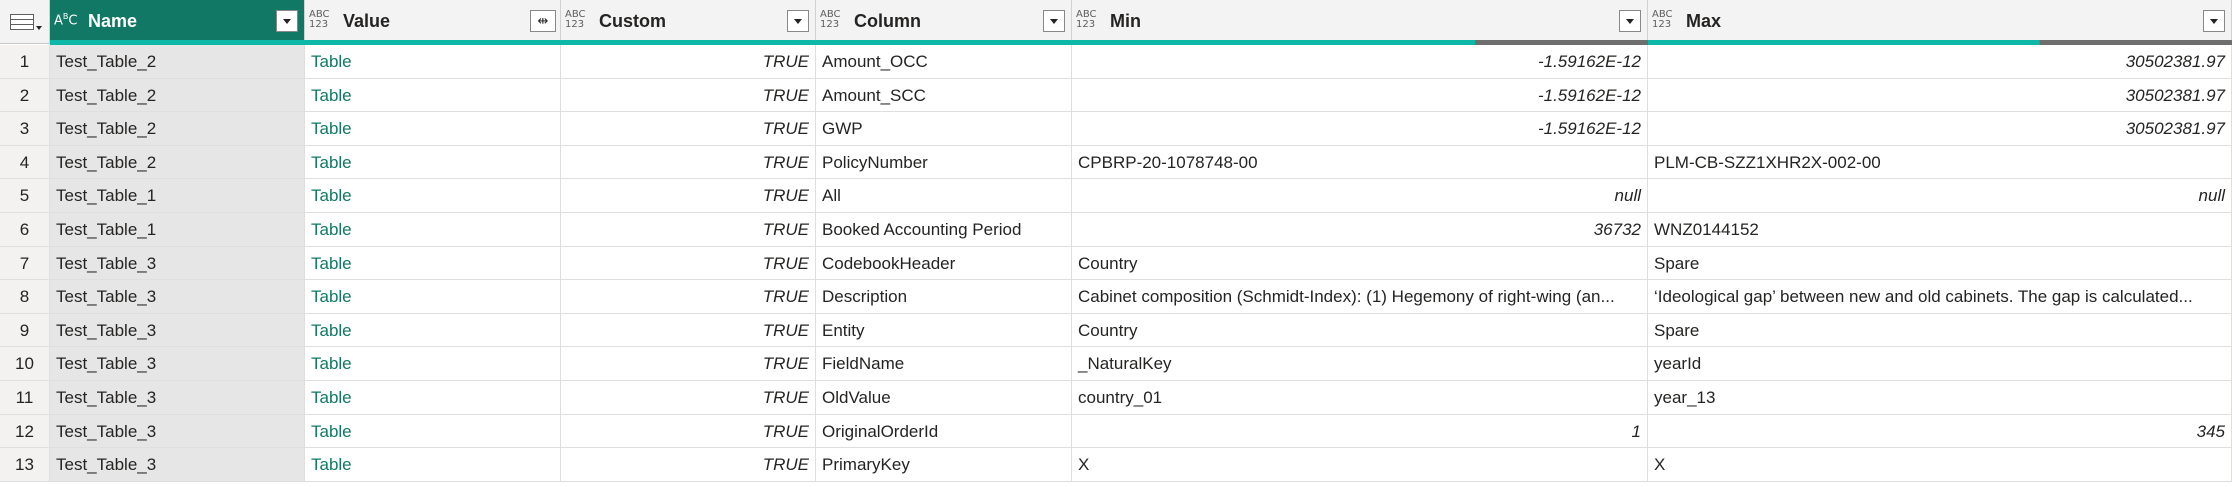  Describe the element at coordinates (433, 22) in the screenshot. I see `column-header-value: ABC 123 Value ⇹` at that location.